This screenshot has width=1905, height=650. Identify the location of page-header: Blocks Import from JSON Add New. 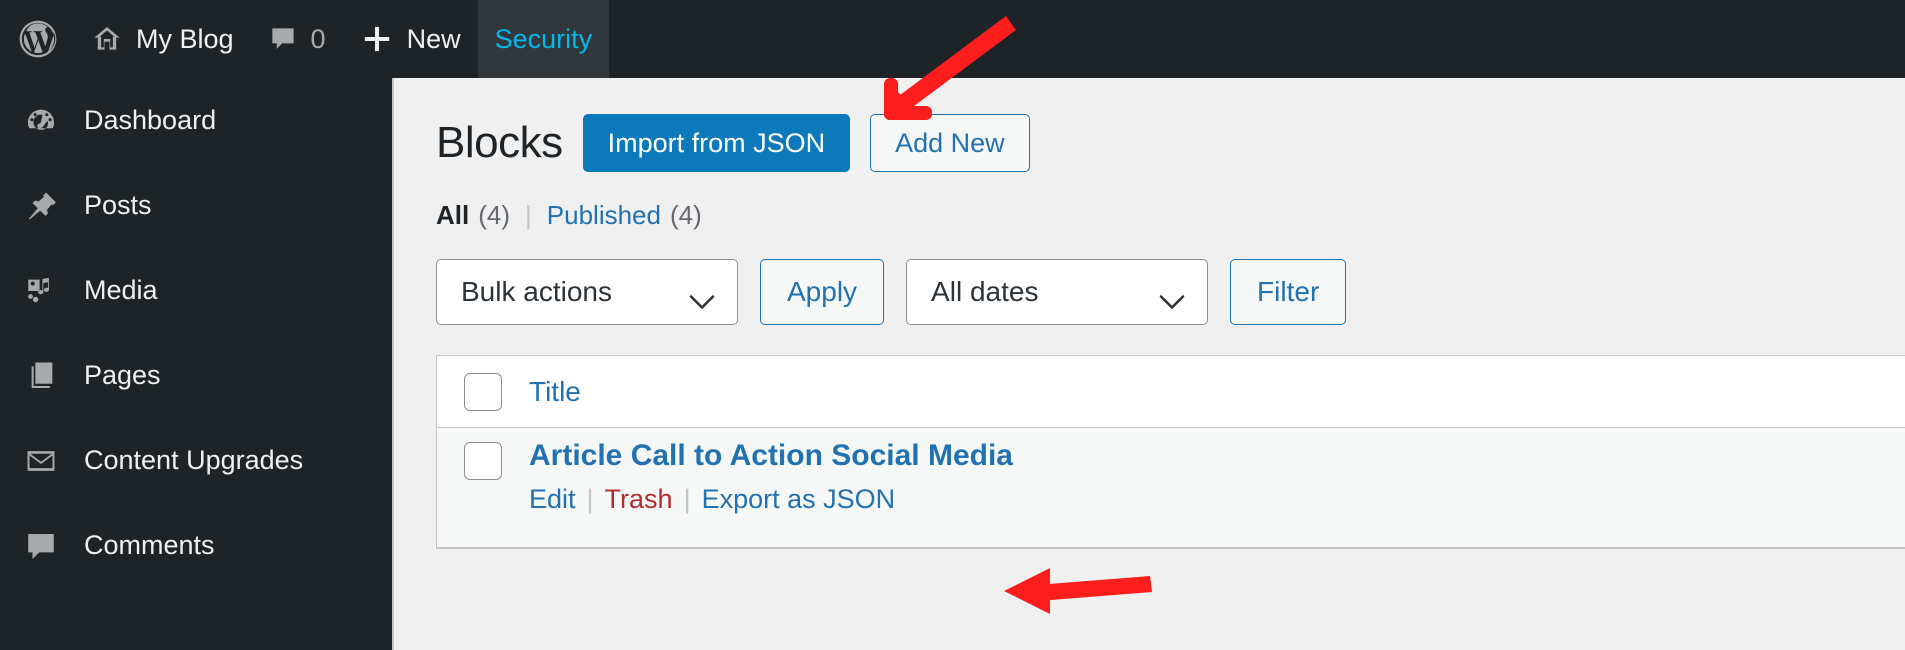
(1170, 143).